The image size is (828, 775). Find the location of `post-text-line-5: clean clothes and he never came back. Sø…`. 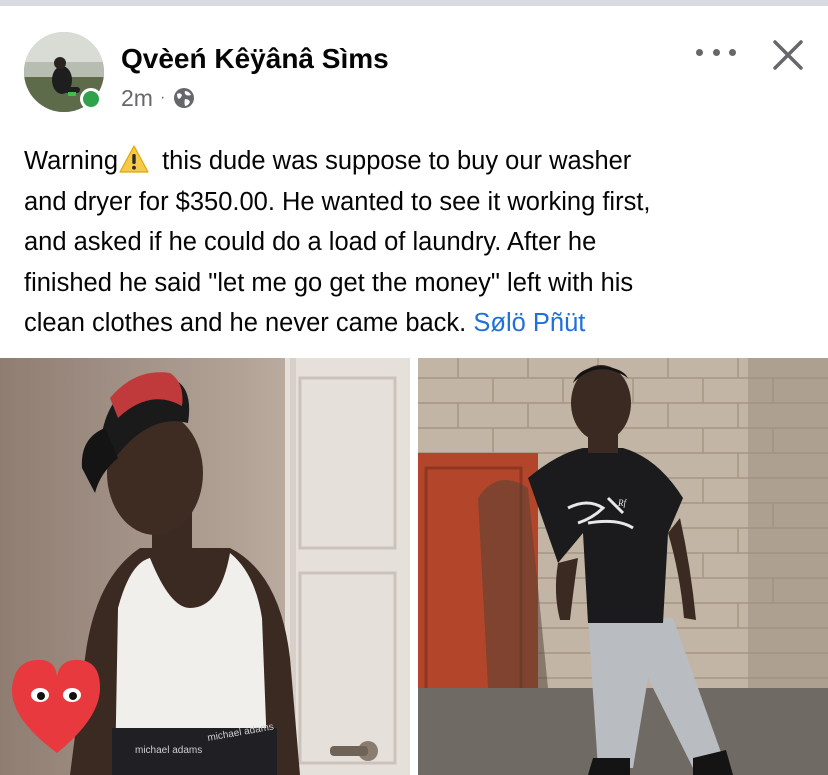

post-text-line-5: clean clothes and he never came back. Sø… is located at coordinates (419, 323).